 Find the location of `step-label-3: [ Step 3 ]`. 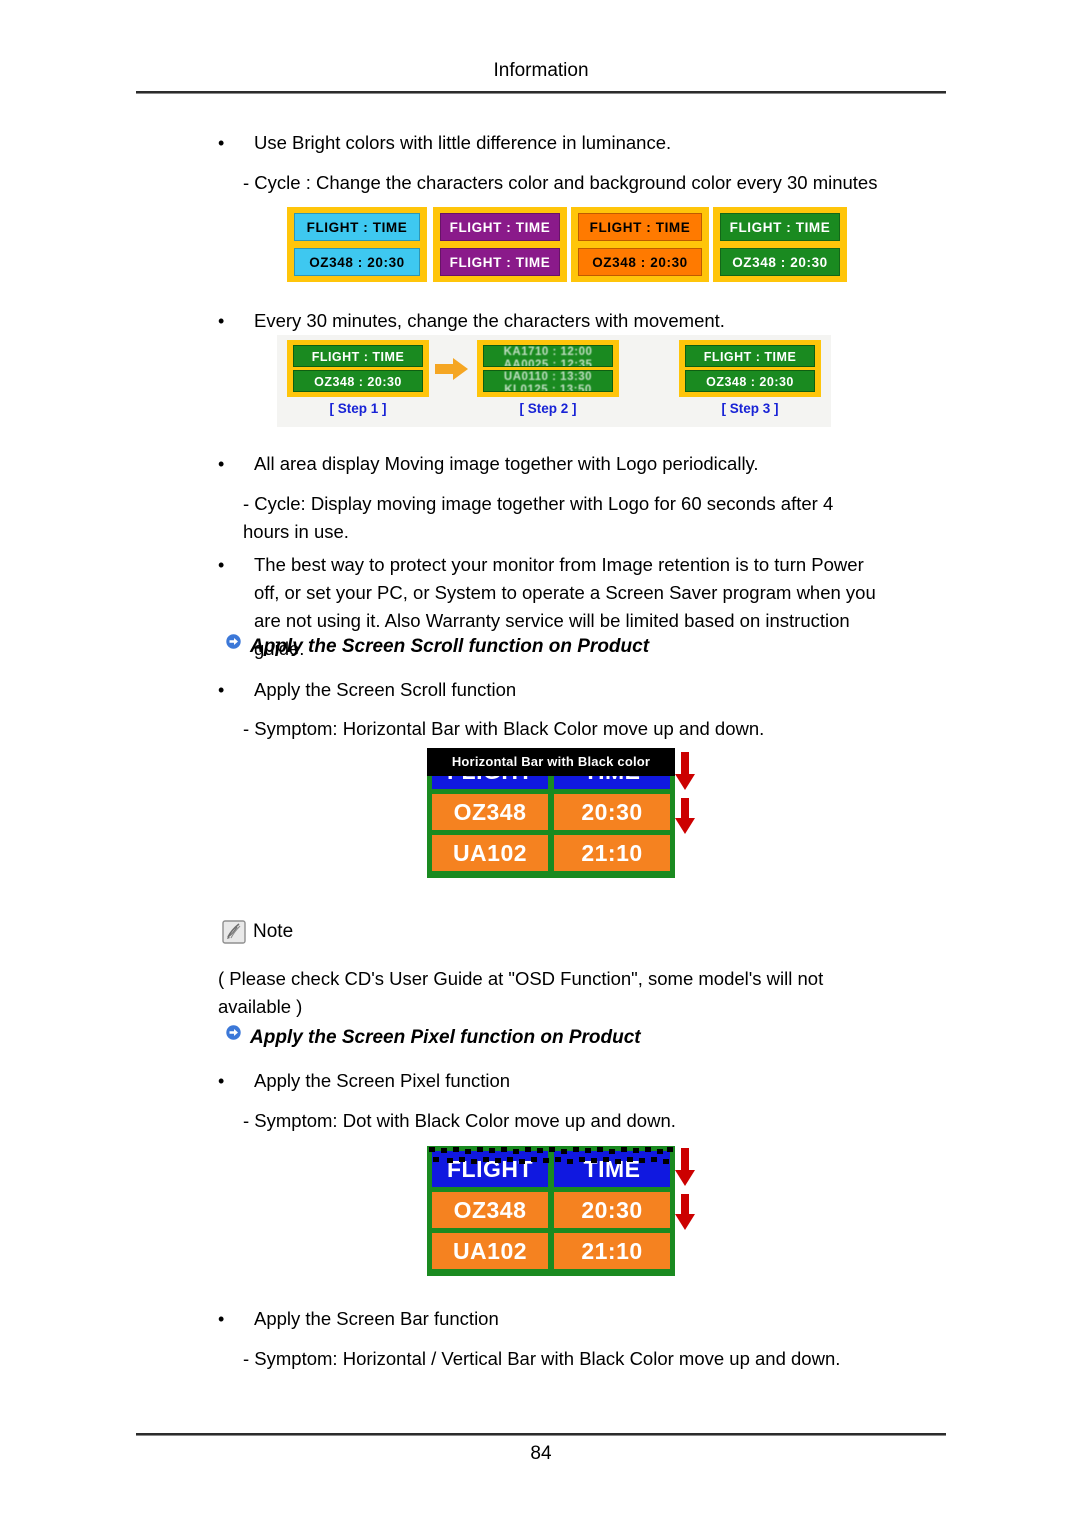

step-label-3: [ Step 3 ] is located at coordinates (750, 408).